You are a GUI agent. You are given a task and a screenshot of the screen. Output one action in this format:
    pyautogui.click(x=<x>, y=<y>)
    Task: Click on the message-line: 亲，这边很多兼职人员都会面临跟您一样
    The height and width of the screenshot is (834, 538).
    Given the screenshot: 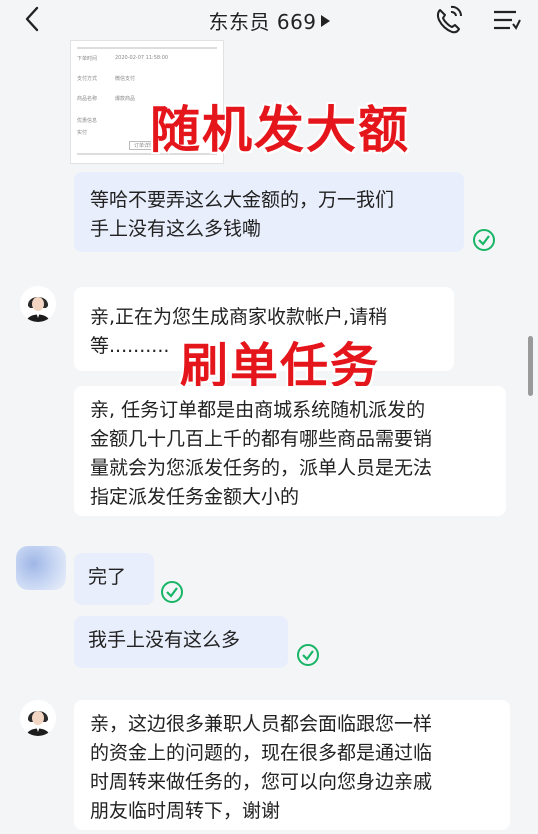 What is the action you would take?
    pyautogui.click(x=261, y=724)
    